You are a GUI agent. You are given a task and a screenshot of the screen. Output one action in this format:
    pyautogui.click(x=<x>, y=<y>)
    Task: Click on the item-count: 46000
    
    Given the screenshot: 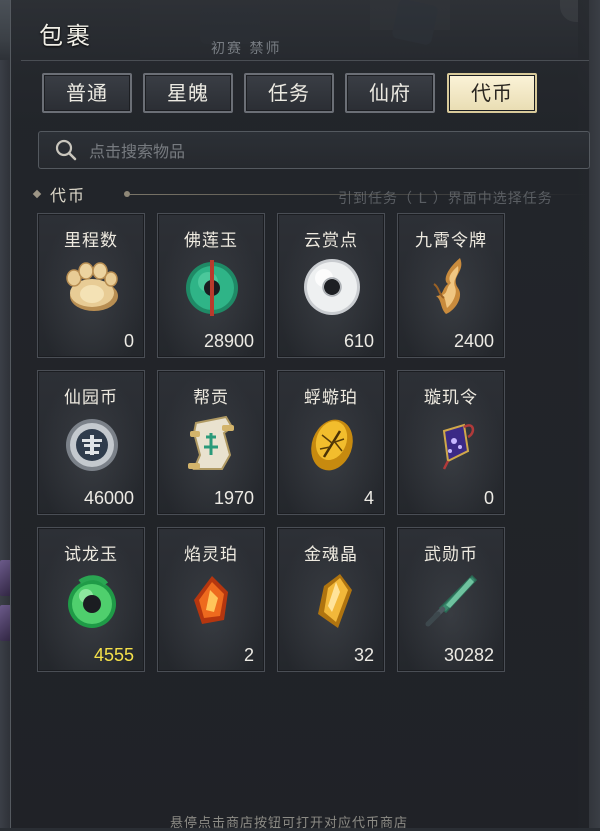 What is the action you would take?
    pyautogui.click(x=108, y=498)
    